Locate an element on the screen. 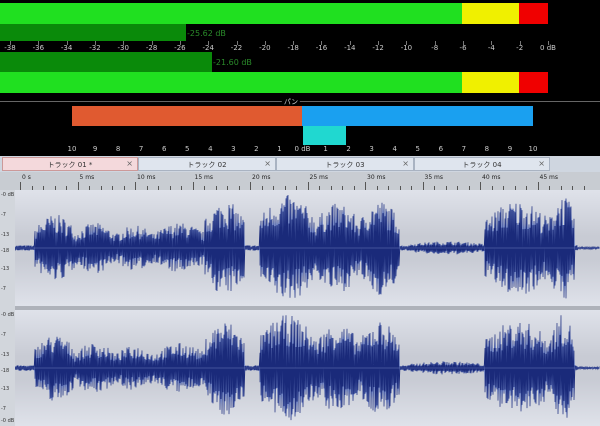  ruler-label: 10 ms is located at coordinates (146, 177).